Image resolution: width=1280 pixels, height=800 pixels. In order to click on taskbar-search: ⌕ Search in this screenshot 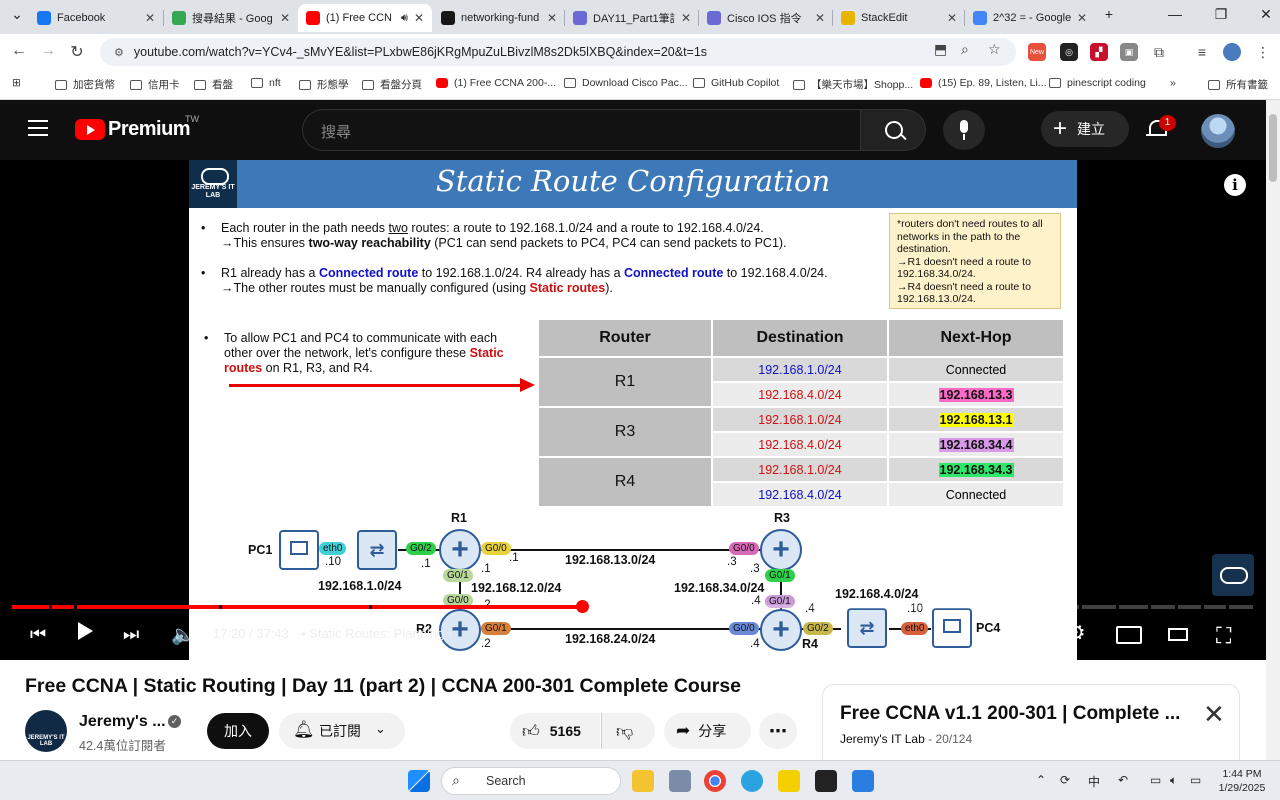, I will do `click(531, 781)`.